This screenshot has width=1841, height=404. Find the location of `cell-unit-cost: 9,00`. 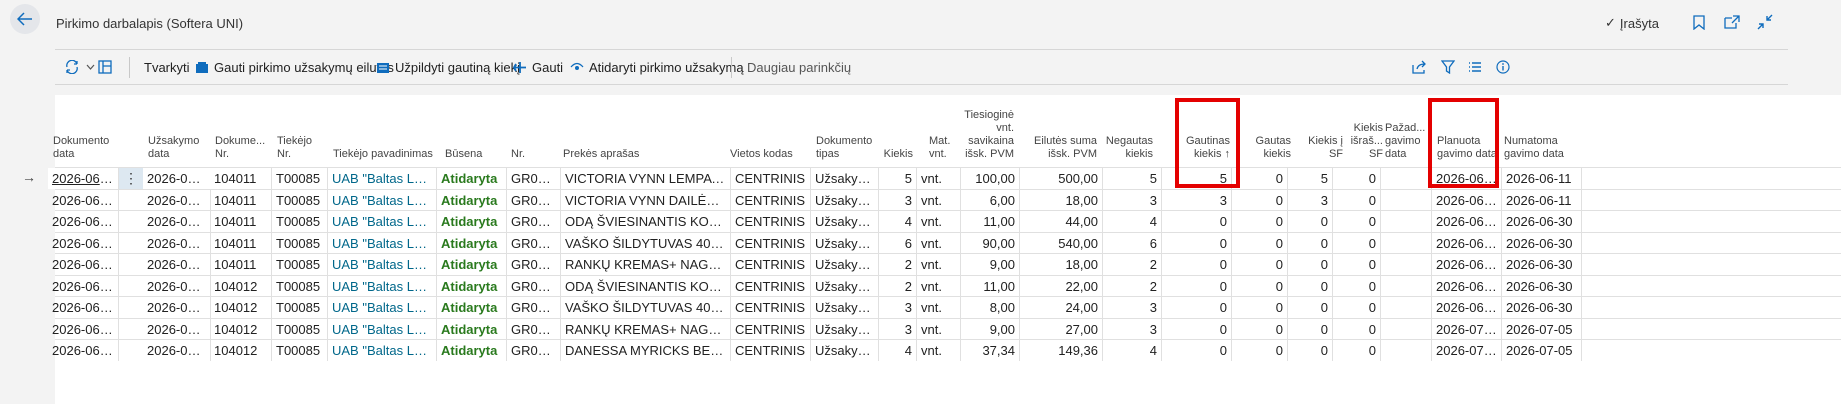

cell-unit-cost: 9,00 is located at coordinates (990, 329).